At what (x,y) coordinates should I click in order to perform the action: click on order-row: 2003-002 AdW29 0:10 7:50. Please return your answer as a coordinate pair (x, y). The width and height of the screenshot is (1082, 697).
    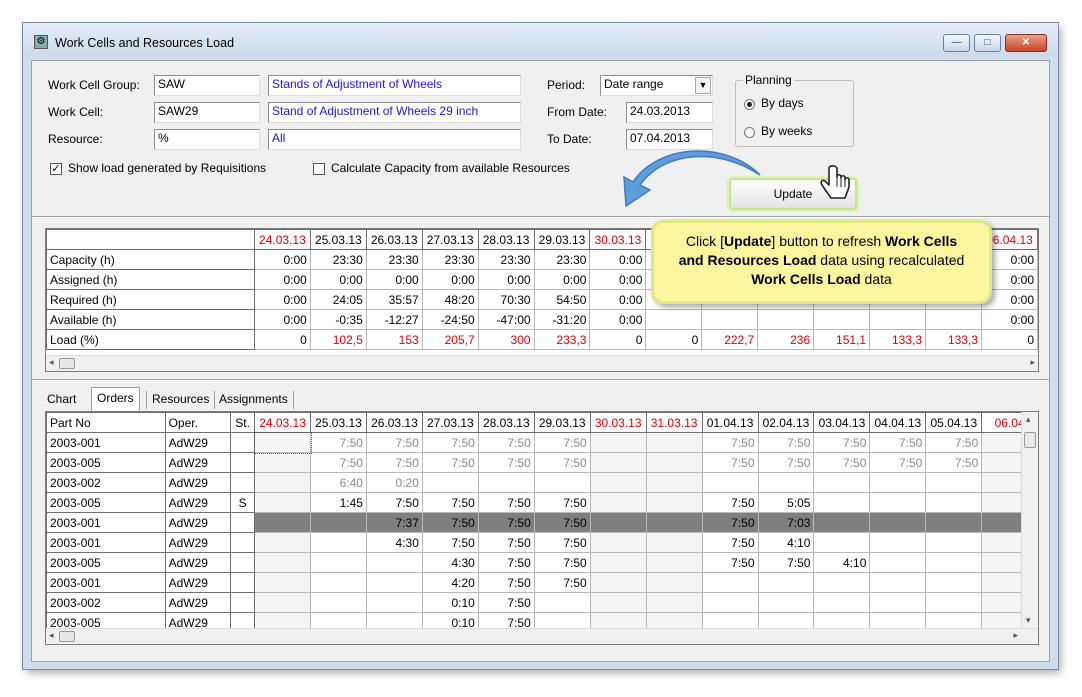
    Looking at the image, I should click on (542, 602).